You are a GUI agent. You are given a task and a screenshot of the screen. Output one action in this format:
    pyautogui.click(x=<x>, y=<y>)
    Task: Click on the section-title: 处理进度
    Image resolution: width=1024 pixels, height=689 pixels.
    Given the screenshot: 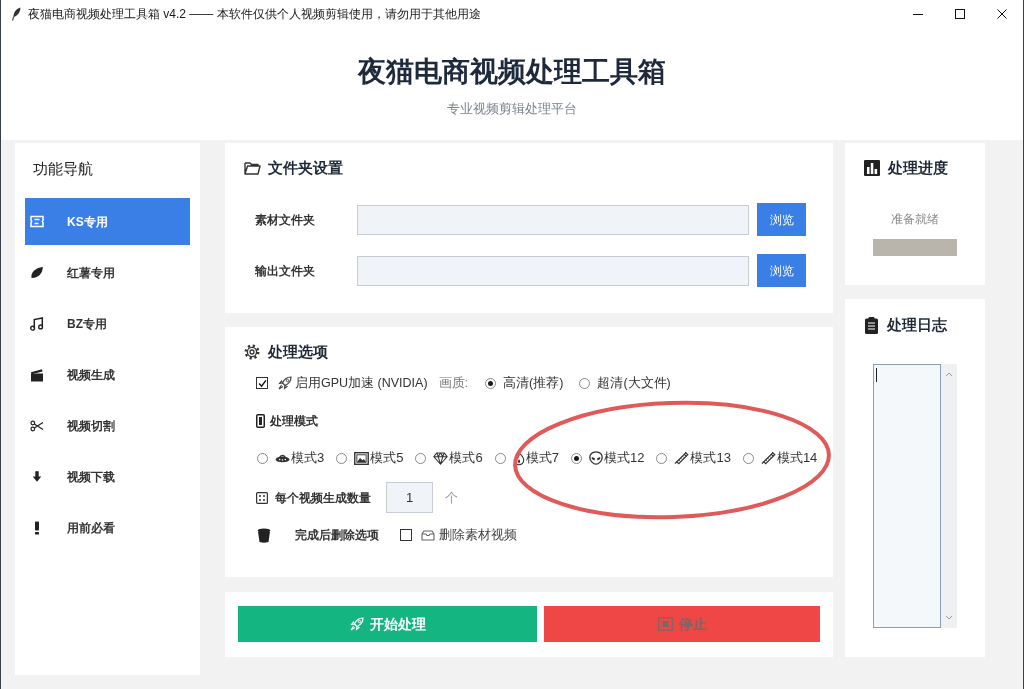 What is the action you would take?
    pyautogui.click(x=918, y=168)
    